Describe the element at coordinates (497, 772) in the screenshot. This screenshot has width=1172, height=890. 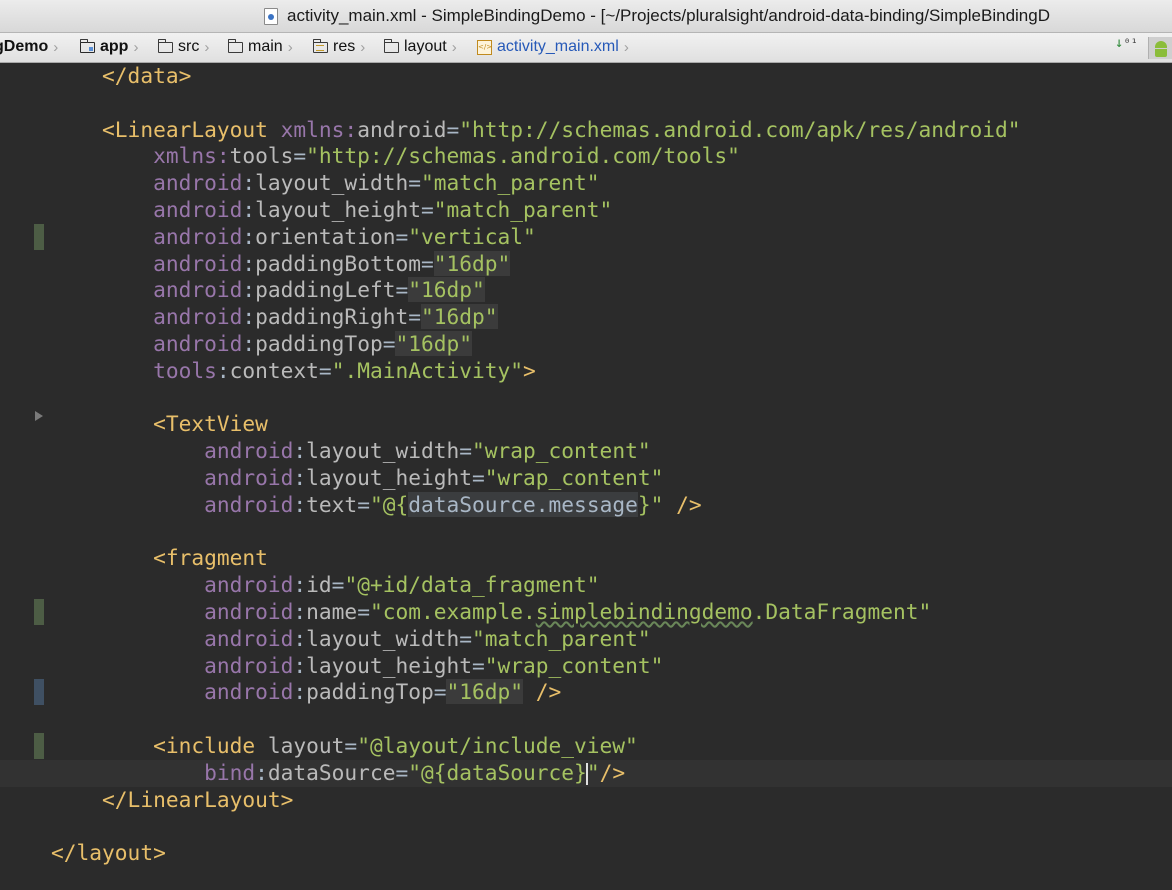
I see `code-token: "@{dataSource}` at that location.